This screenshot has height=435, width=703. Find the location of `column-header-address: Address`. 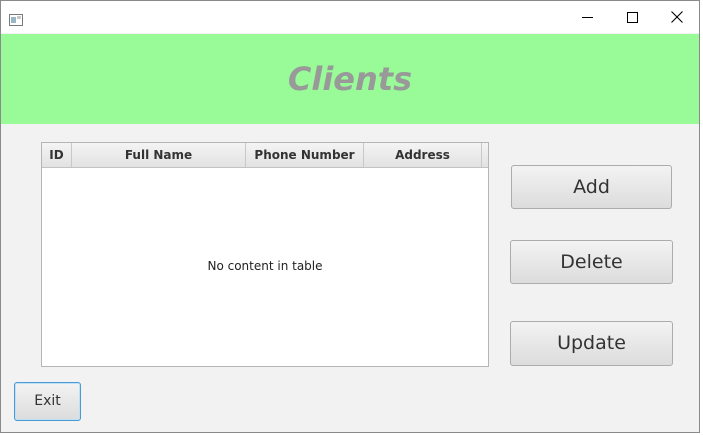

column-header-address: Address is located at coordinates (423, 155).